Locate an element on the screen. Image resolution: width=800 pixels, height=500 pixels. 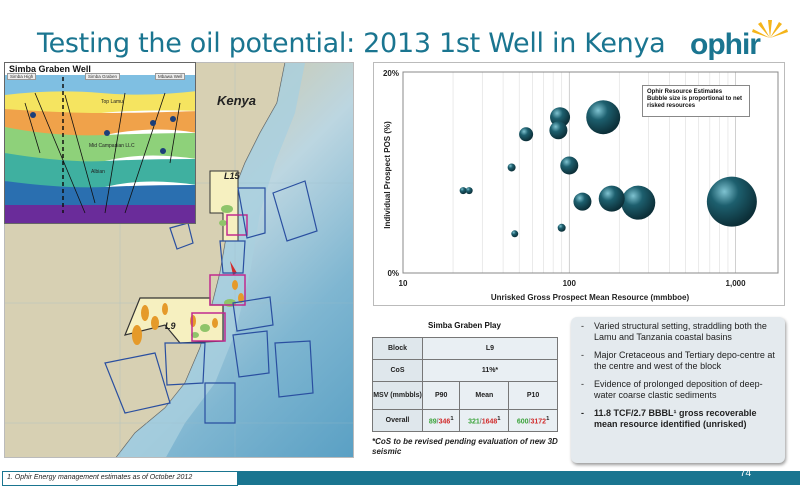
horizon-label-1: Top Lamu is located at coordinates (112, 102).